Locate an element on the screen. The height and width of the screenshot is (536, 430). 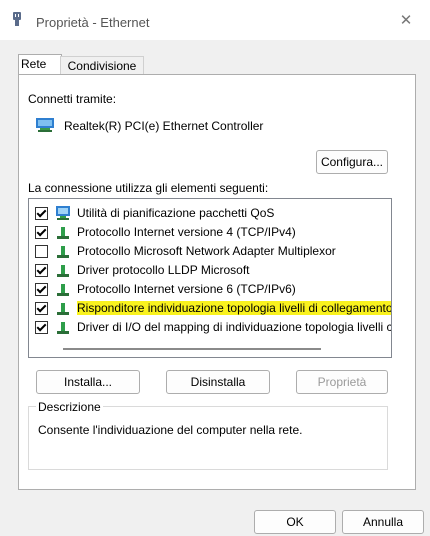
component-label: Driver protocollo LLDP Microsoft is located at coordinates (163, 270).